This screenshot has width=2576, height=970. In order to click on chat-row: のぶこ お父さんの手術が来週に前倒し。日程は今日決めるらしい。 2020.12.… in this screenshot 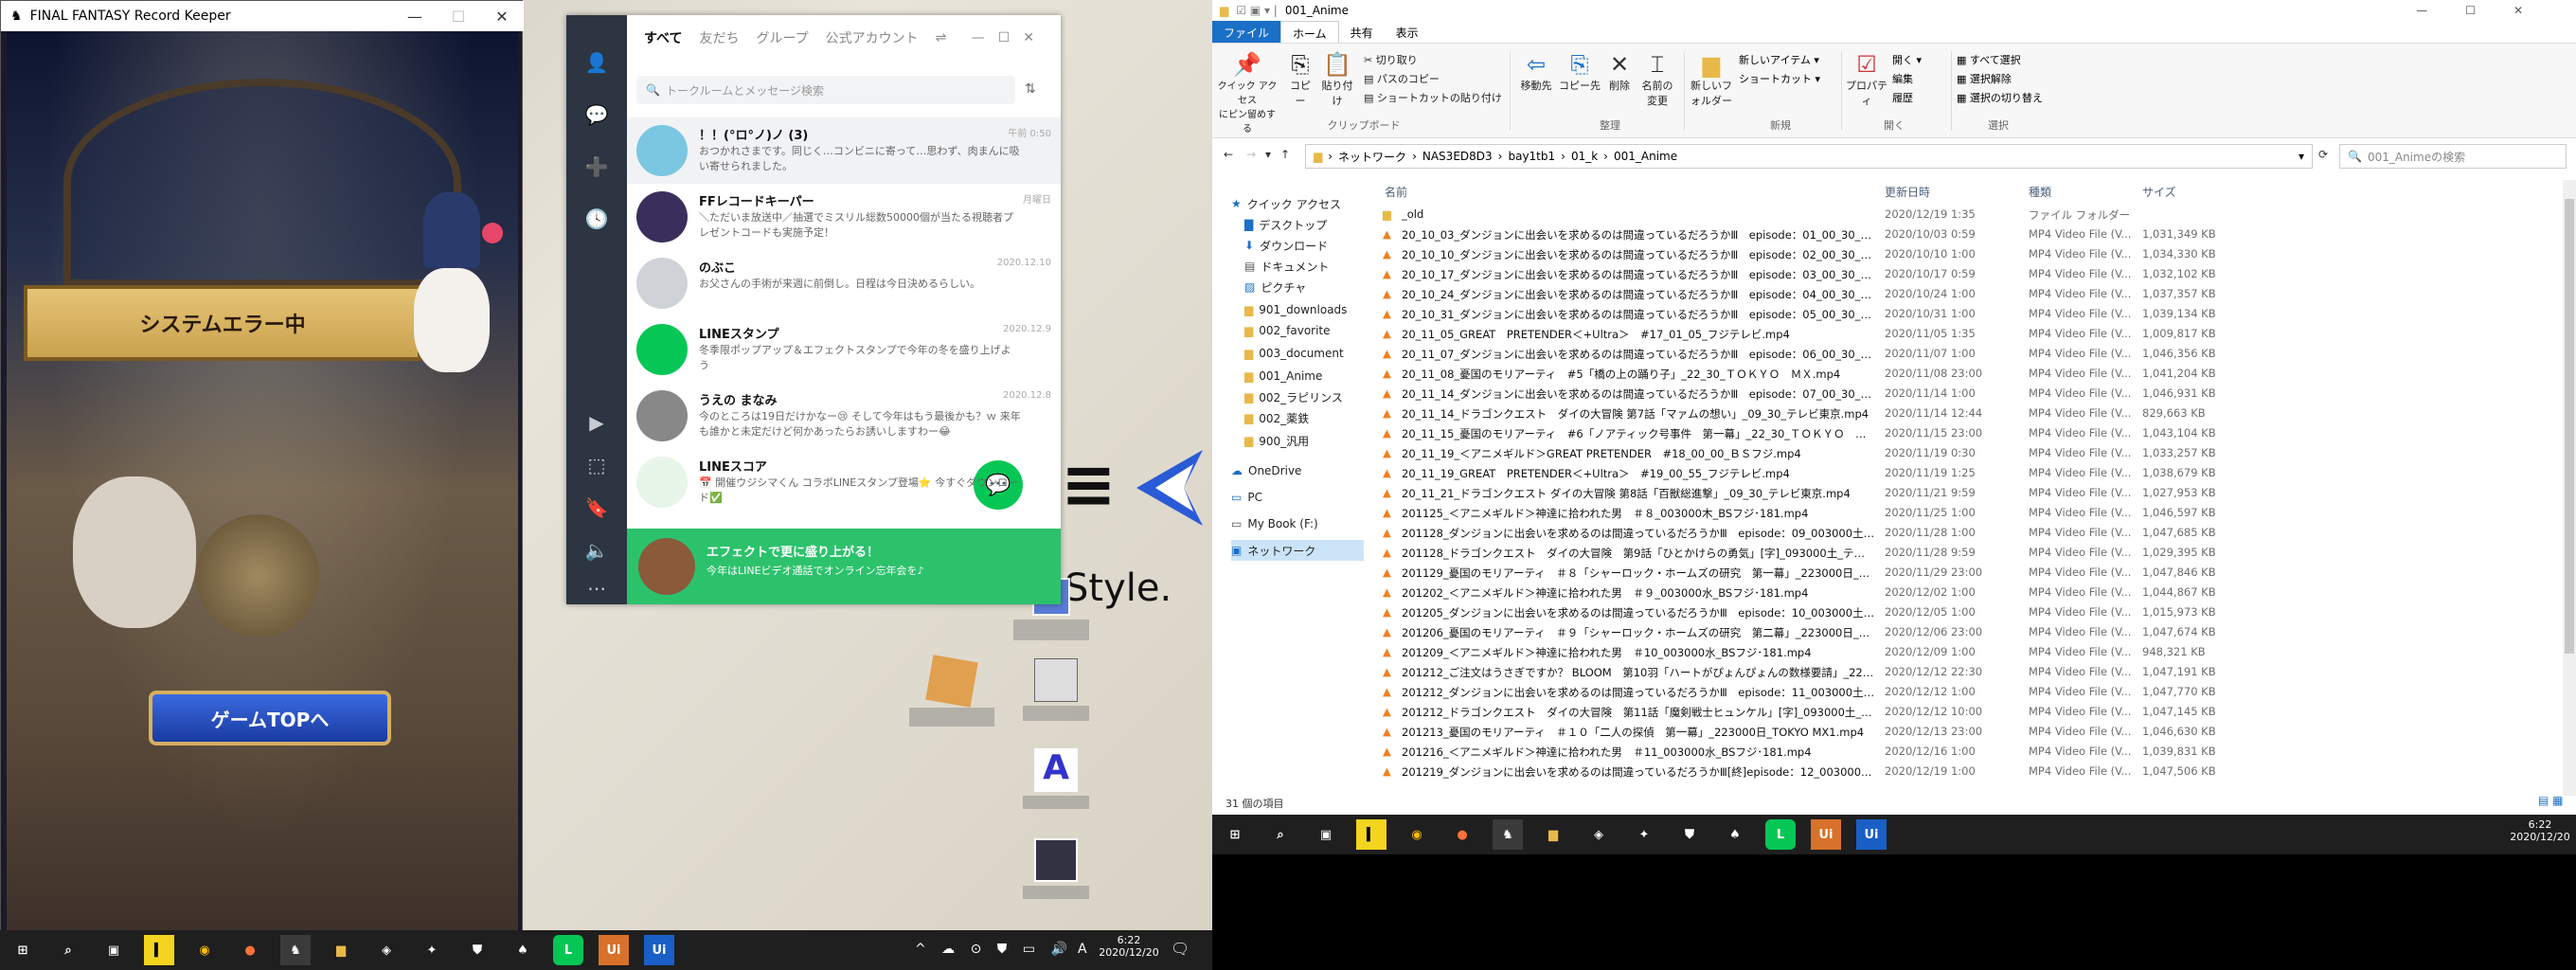, I will do `click(844, 283)`.